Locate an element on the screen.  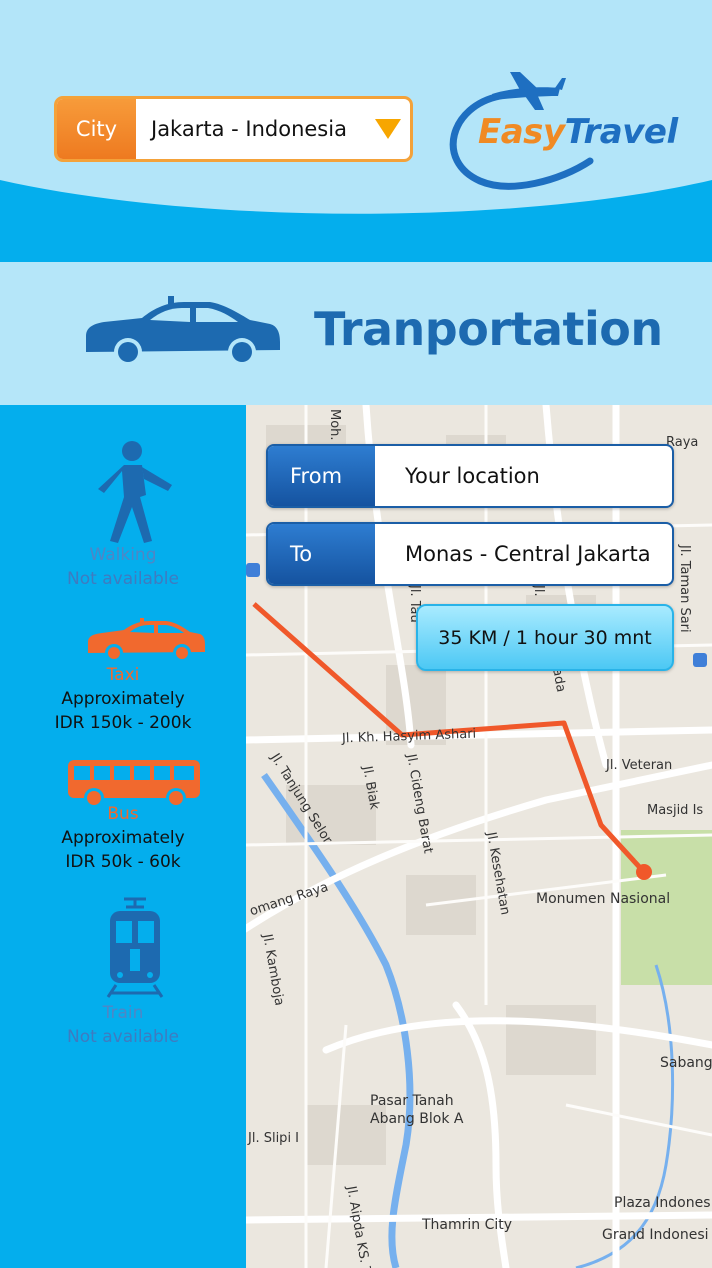
airplane-icon is located at coordinates (529, 91).